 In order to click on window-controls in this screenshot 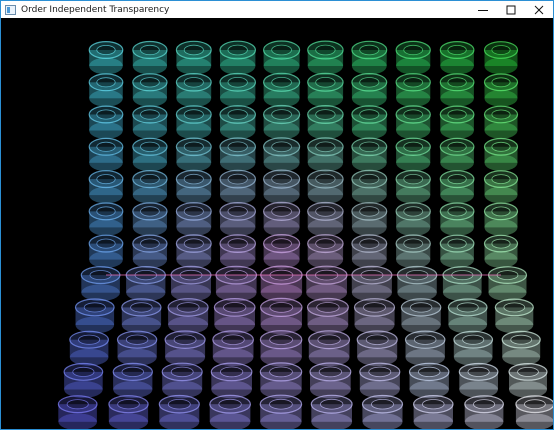, I will do `click(511, 9)`.